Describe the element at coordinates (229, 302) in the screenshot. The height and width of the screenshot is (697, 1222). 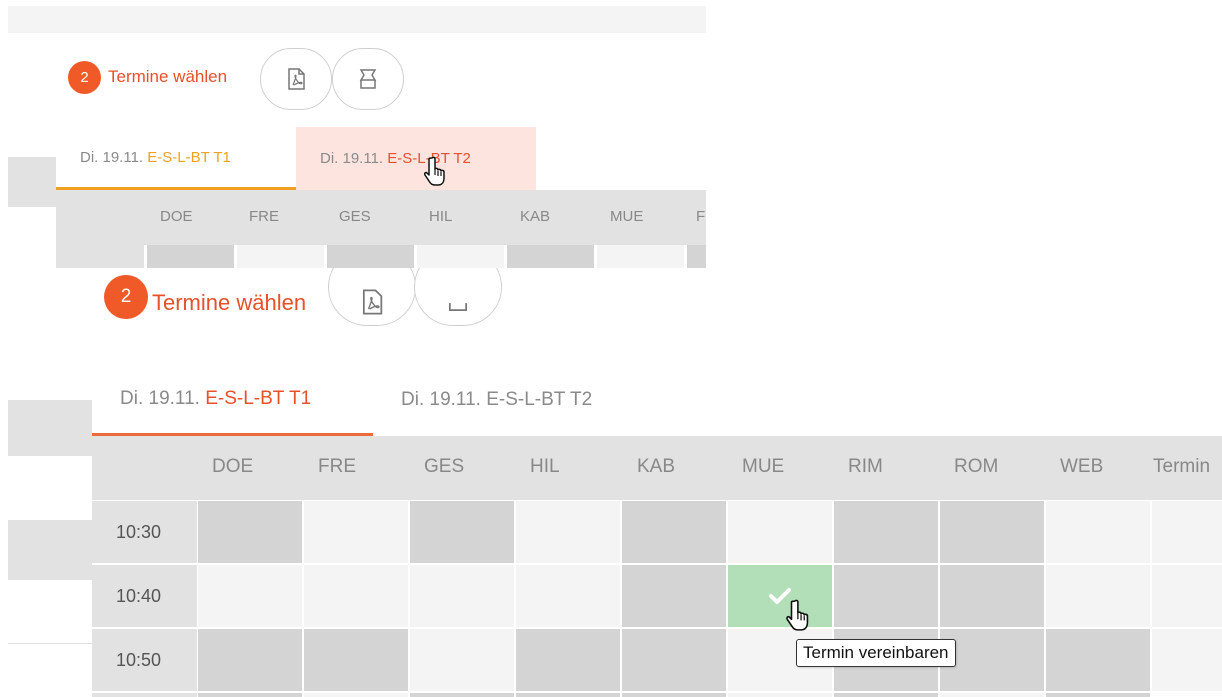
I see `step-label: Termine wählen` at that location.